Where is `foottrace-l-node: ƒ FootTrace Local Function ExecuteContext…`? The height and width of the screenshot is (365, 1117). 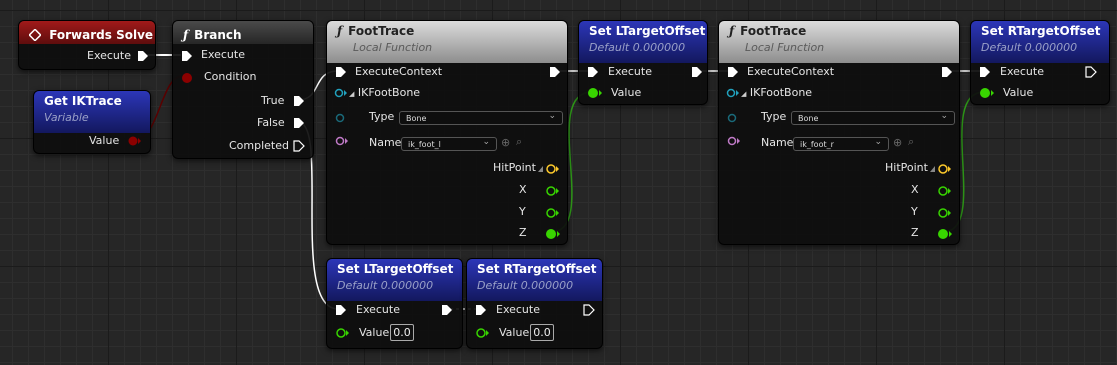
foottrace-l-node: ƒ FootTrace Local Function ExecuteContext… is located at coordinates (447, 132).